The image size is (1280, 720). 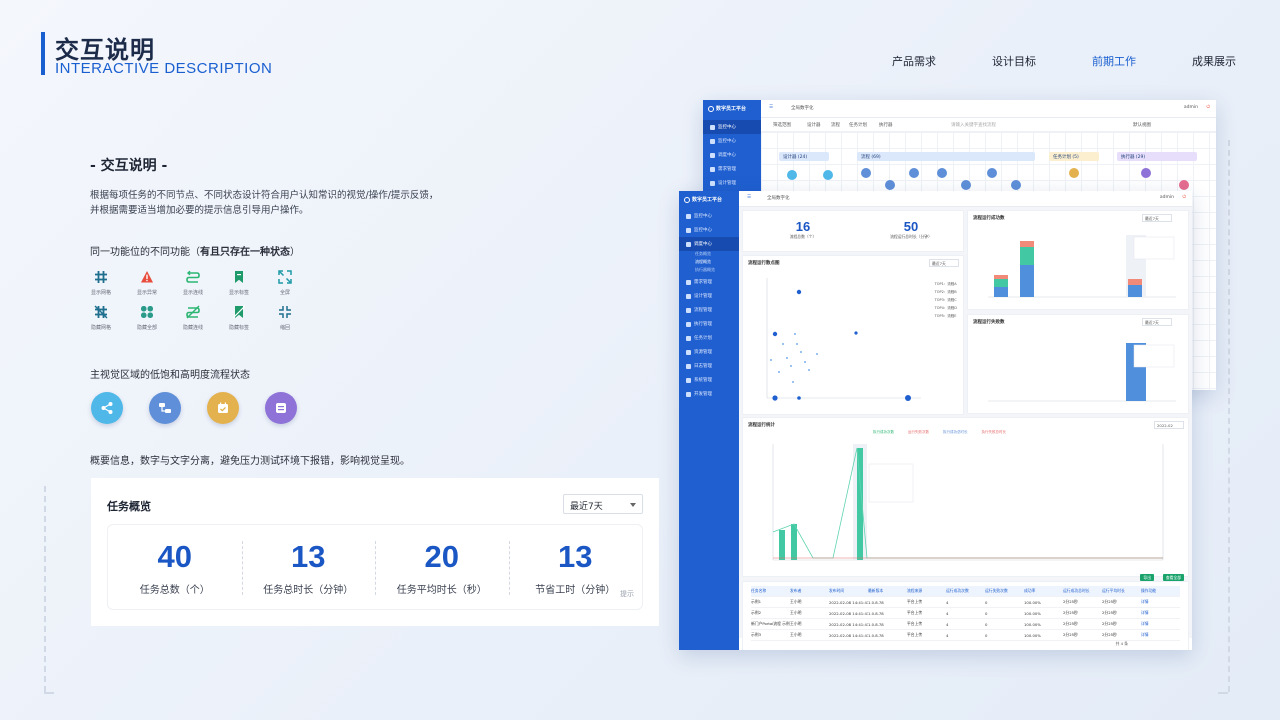 What do you see at coordinates (101, 282) in the screenshot?
I see `icon-cell-show-grid: 显示网格` at bounding box center [101, 282].